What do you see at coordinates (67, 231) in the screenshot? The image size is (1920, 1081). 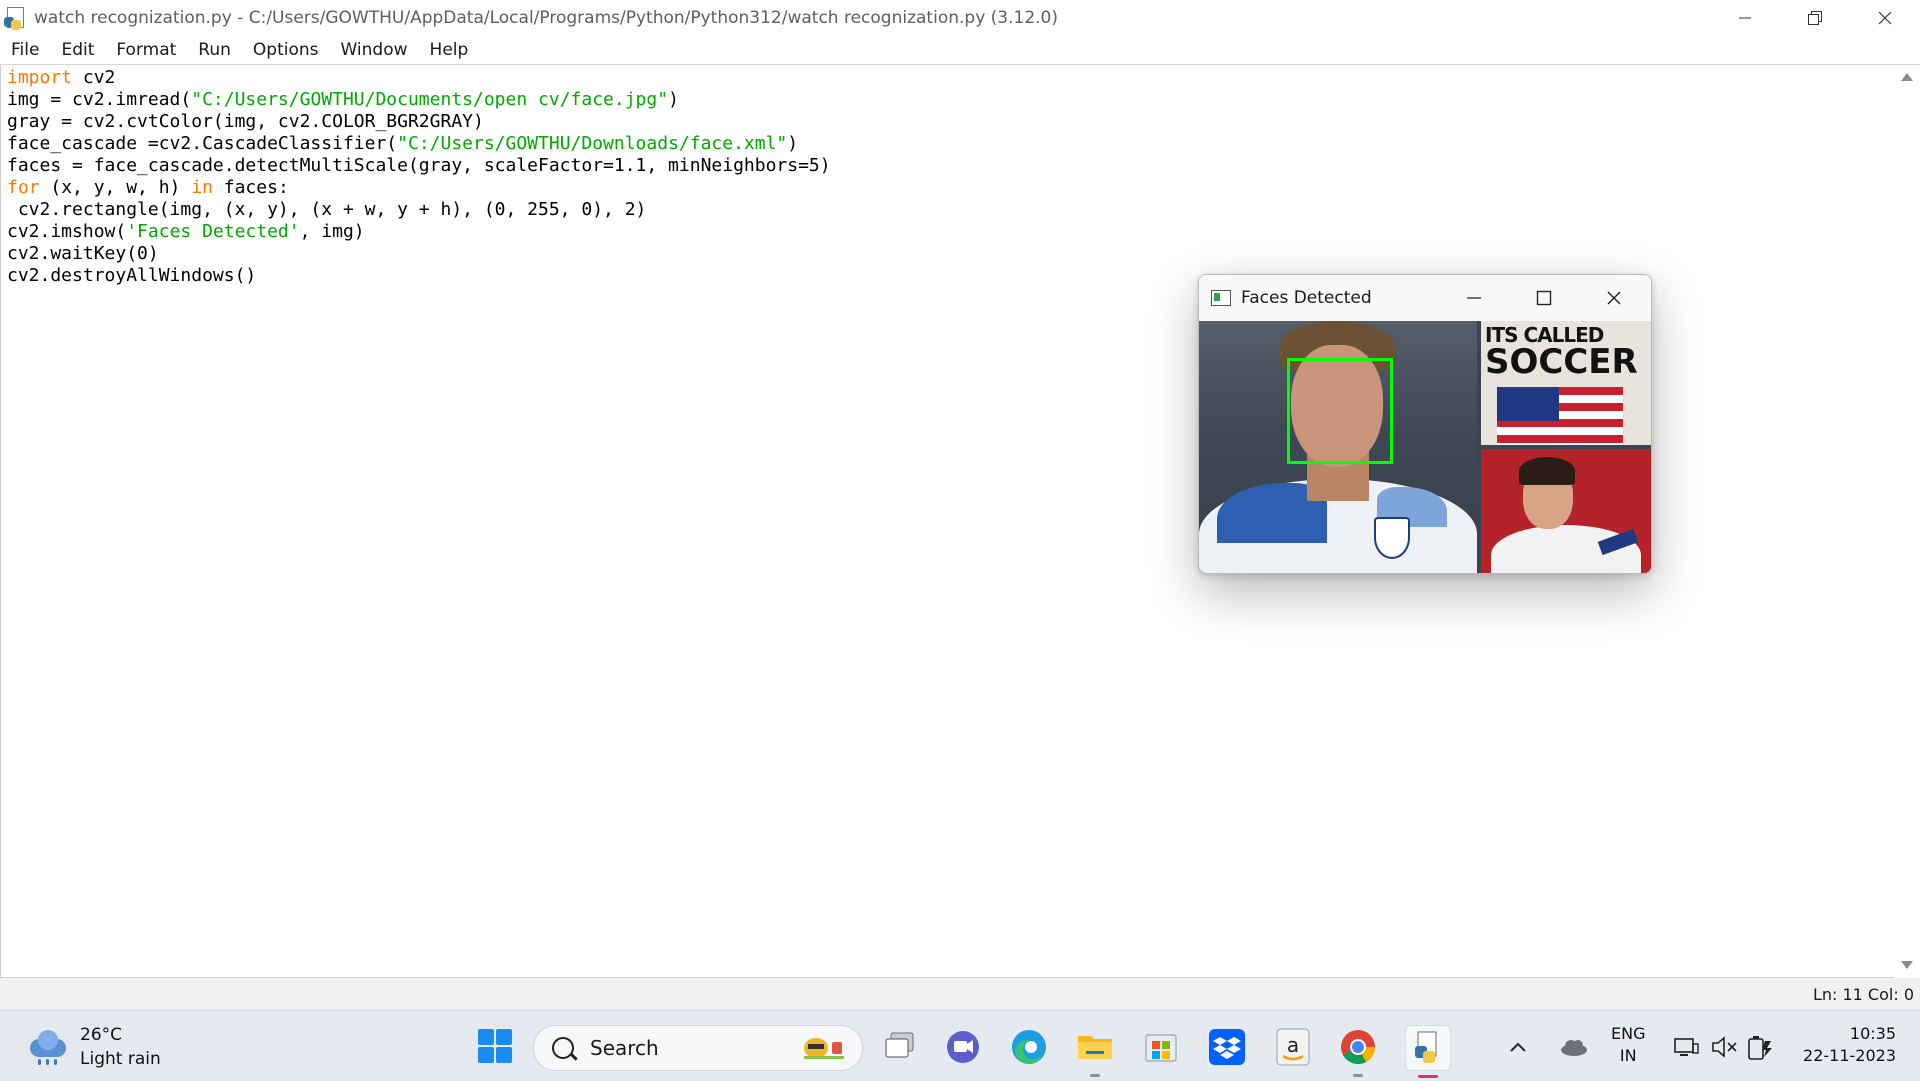 I see `code-line-8: cv2.imshow(` at bounding box center [67, 231].